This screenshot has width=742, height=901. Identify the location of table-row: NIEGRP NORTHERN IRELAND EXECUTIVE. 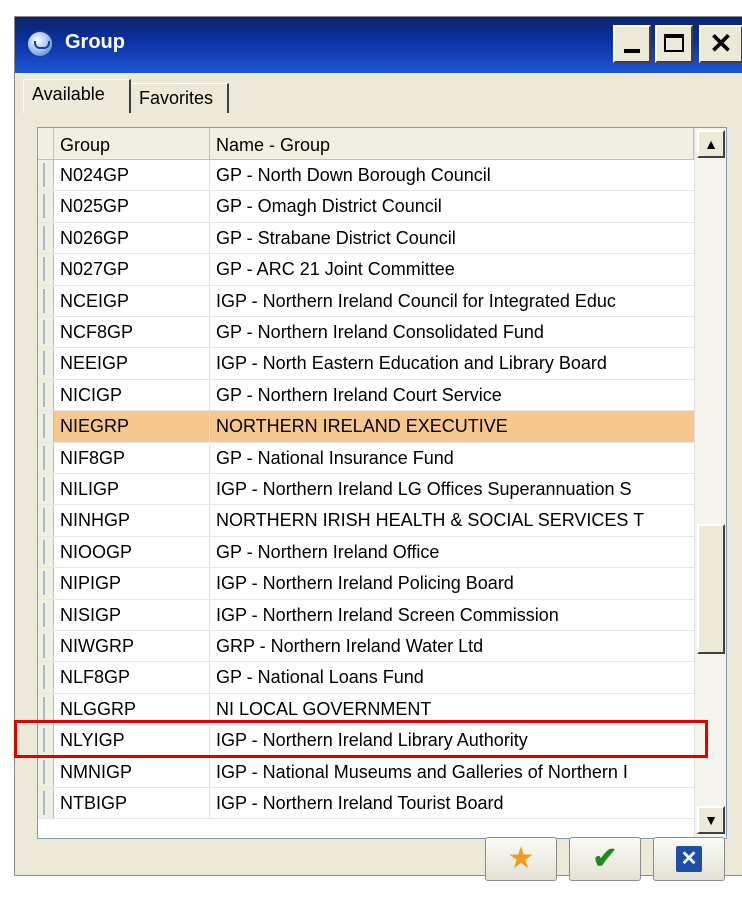
(366, 427).